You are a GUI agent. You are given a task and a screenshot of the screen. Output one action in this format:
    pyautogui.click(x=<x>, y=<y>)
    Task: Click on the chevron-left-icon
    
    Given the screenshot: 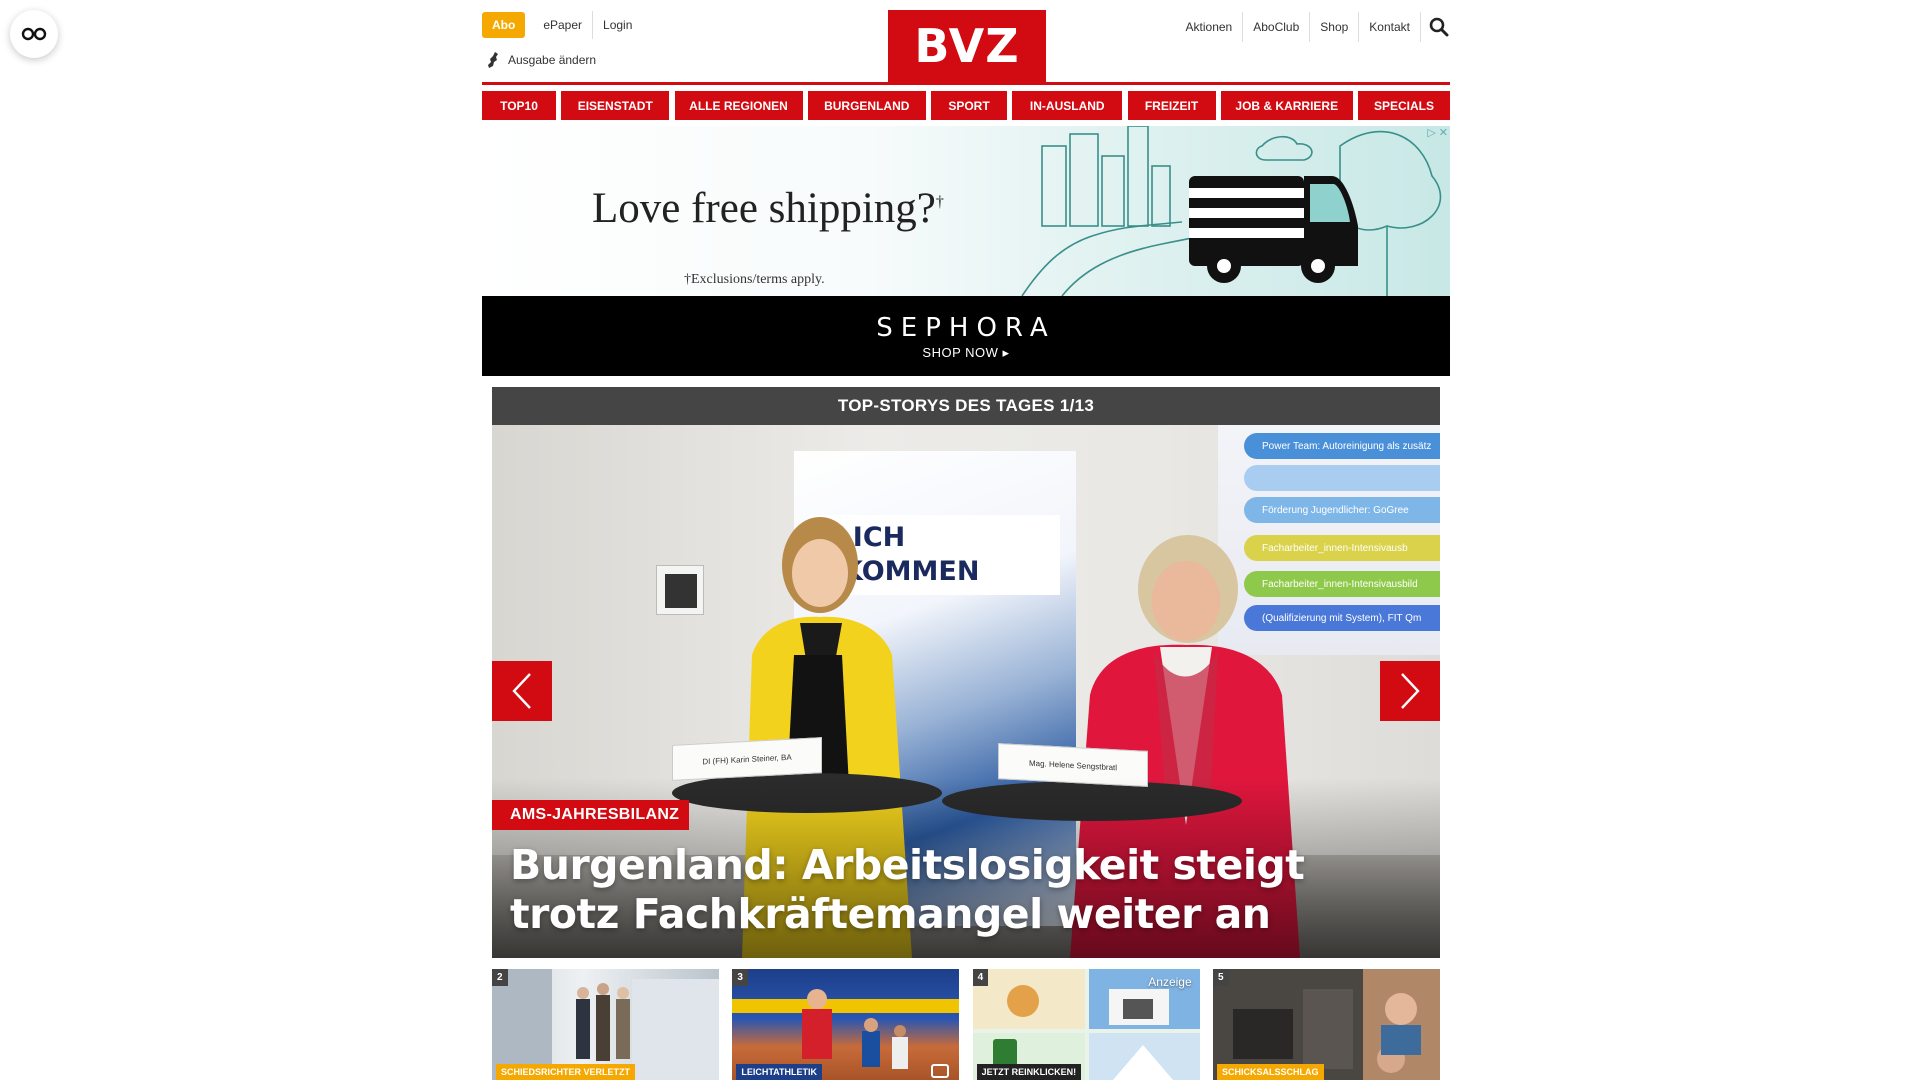 What is the action you would take?
    pyautogui.click(x=521, y=691)
    